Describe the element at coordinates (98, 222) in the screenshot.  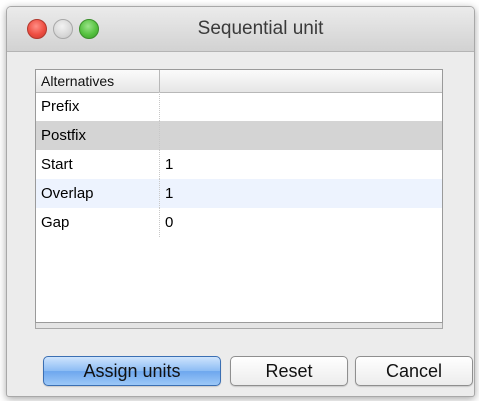
I see `row-label-gap: Gap` at that location.